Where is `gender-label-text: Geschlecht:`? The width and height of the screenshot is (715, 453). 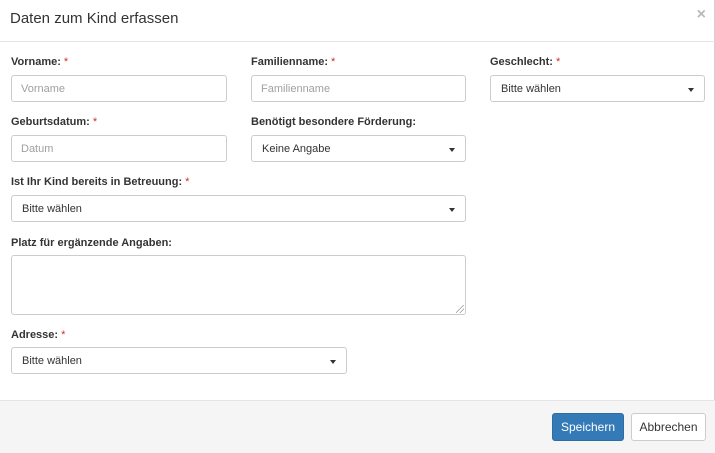
gender-label-text: Geschlecht: is located at coordinates (521, 62).